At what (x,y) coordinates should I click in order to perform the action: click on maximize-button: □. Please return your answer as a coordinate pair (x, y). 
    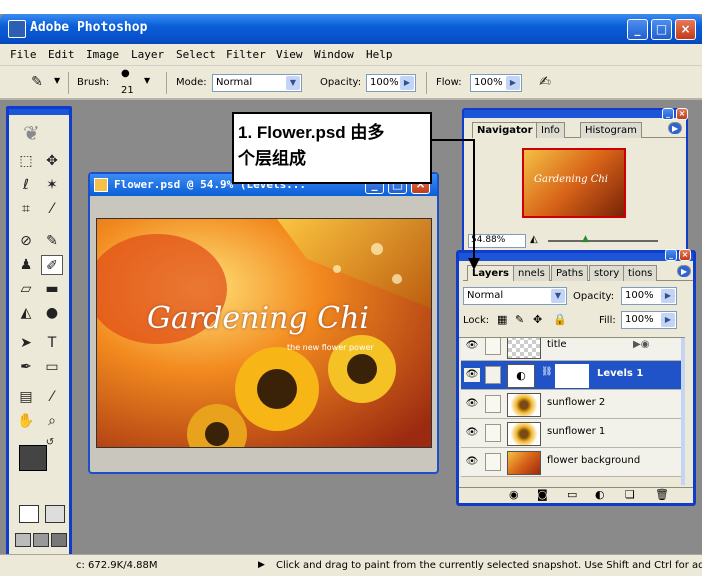
    Looking at the image, I should click on (661, 29).